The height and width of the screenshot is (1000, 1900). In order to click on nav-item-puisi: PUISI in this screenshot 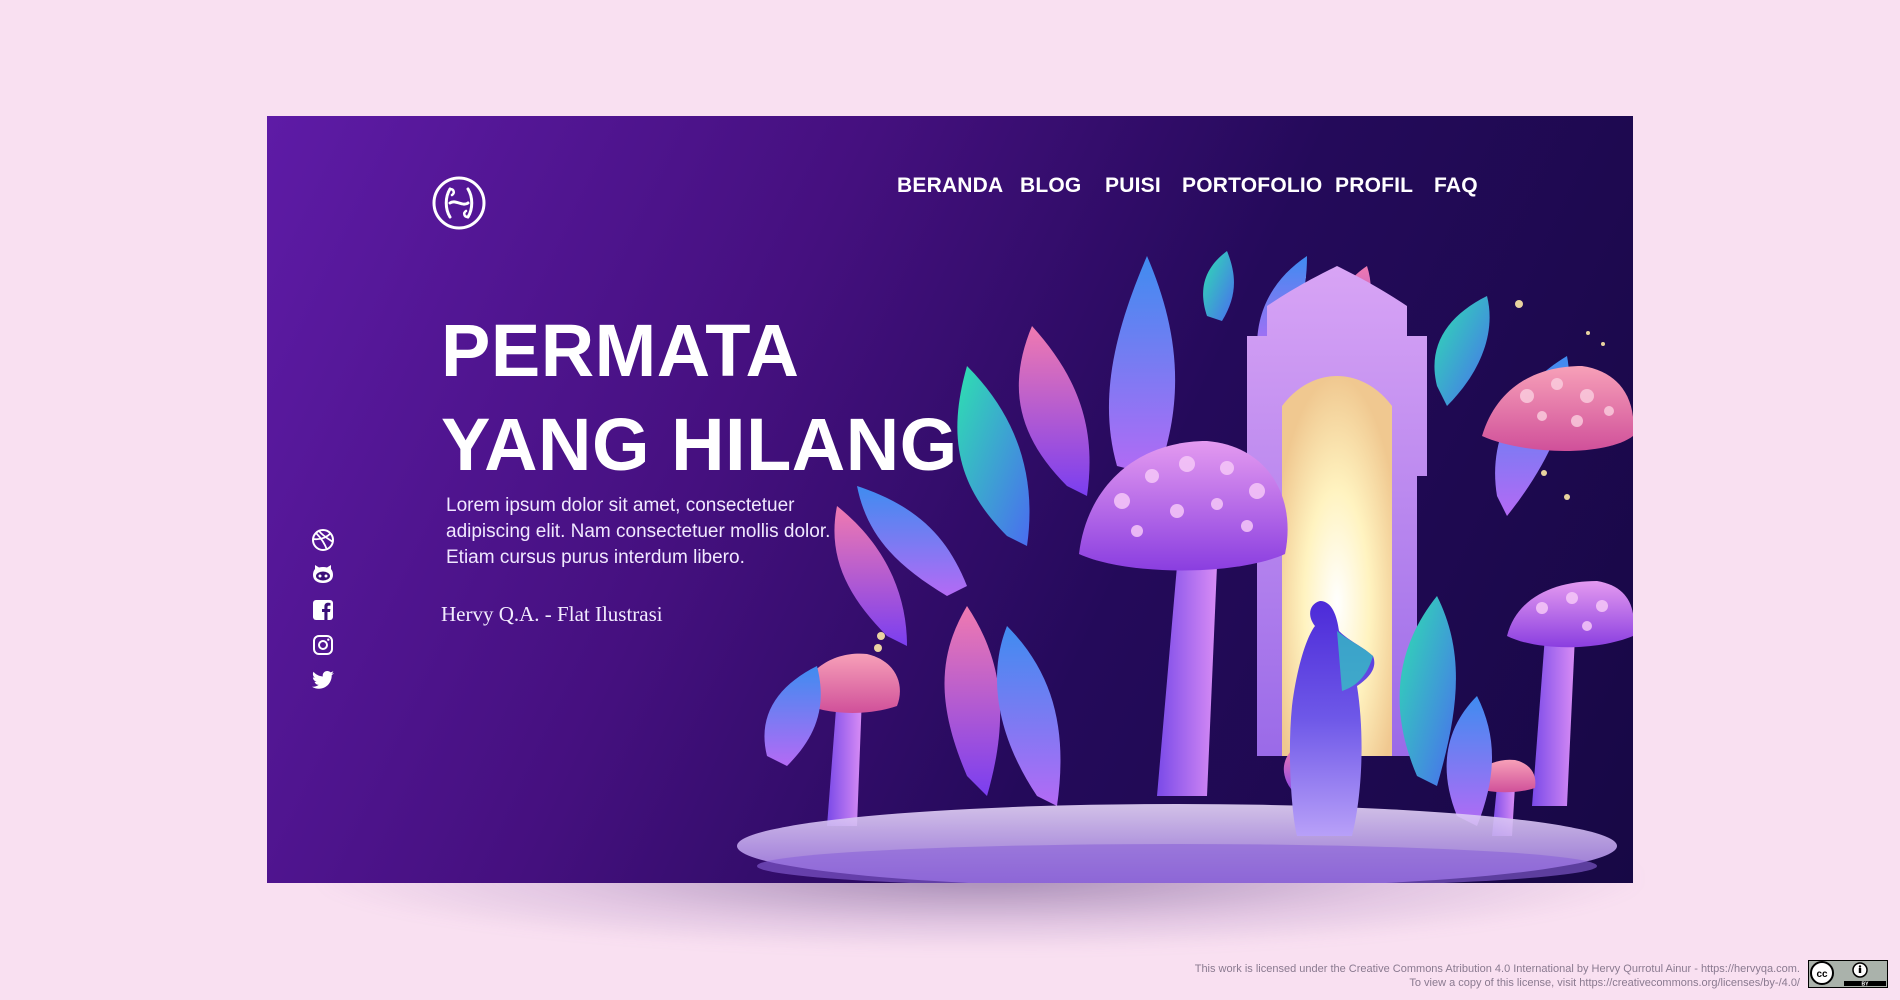, I will do `click(1133, 186)`.